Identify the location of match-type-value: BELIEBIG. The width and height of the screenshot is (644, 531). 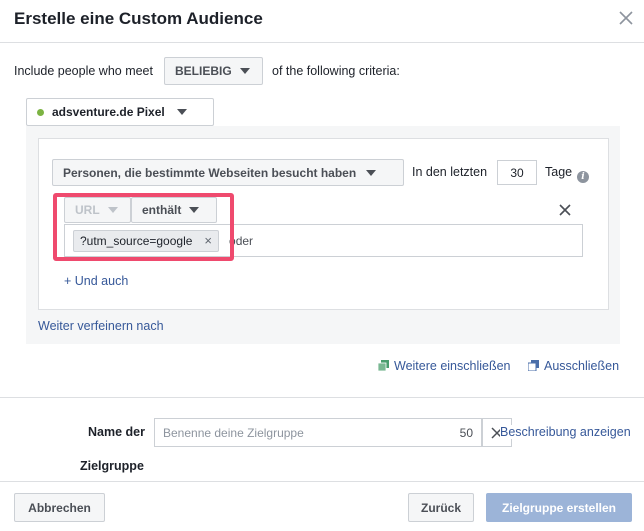
(203, 71).